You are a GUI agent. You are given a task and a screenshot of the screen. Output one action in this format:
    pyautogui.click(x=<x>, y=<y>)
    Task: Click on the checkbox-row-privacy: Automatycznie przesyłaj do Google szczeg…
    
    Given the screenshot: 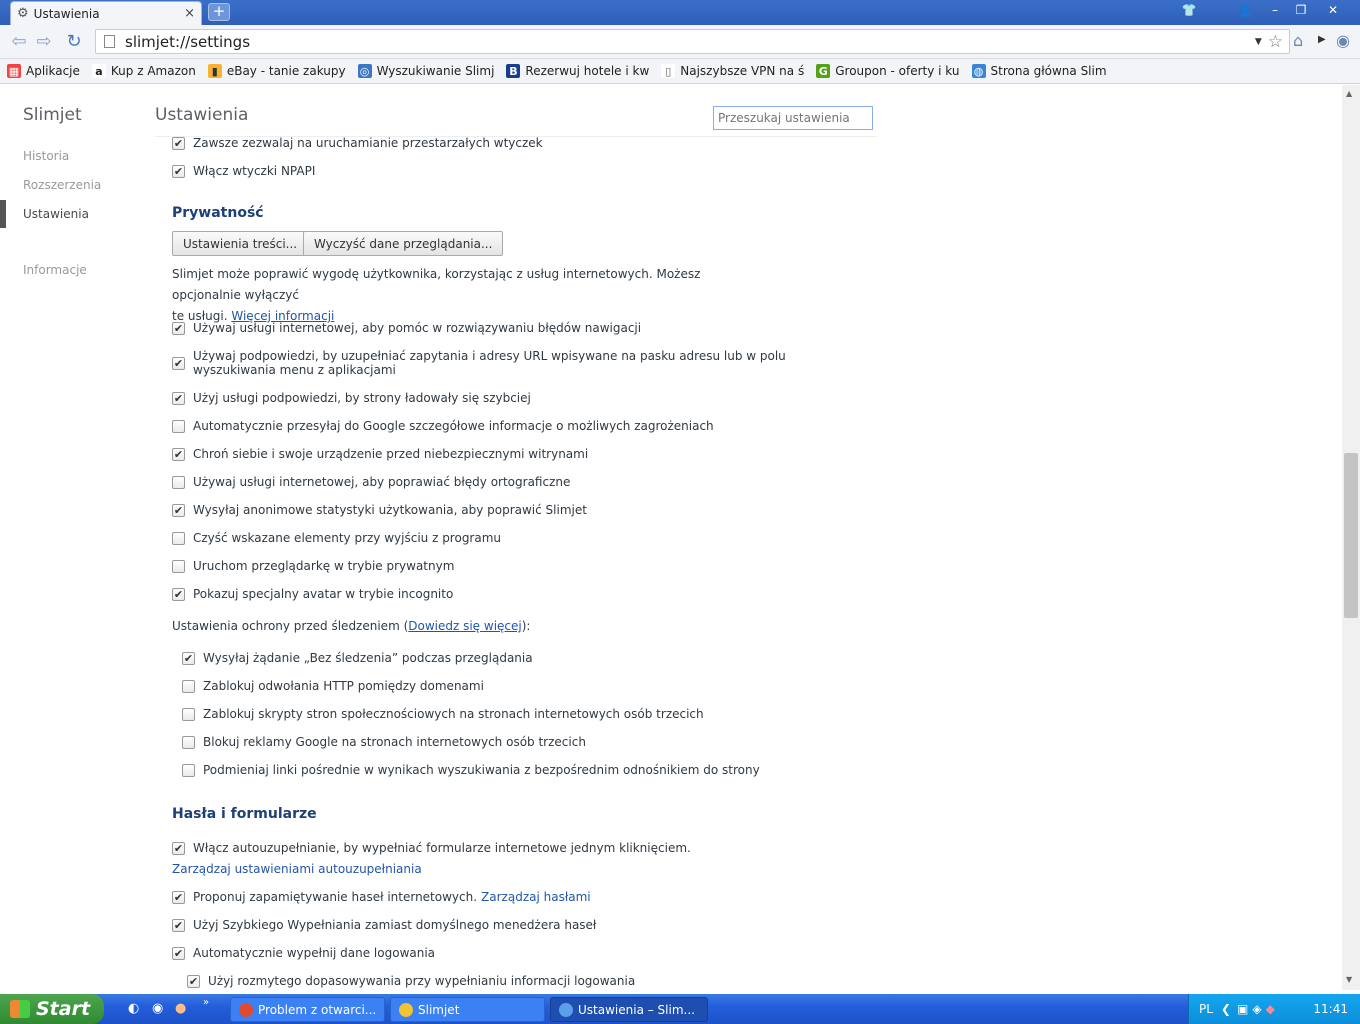 What is the action you would take?
    pyautogui.click(x=443, y=426)
    